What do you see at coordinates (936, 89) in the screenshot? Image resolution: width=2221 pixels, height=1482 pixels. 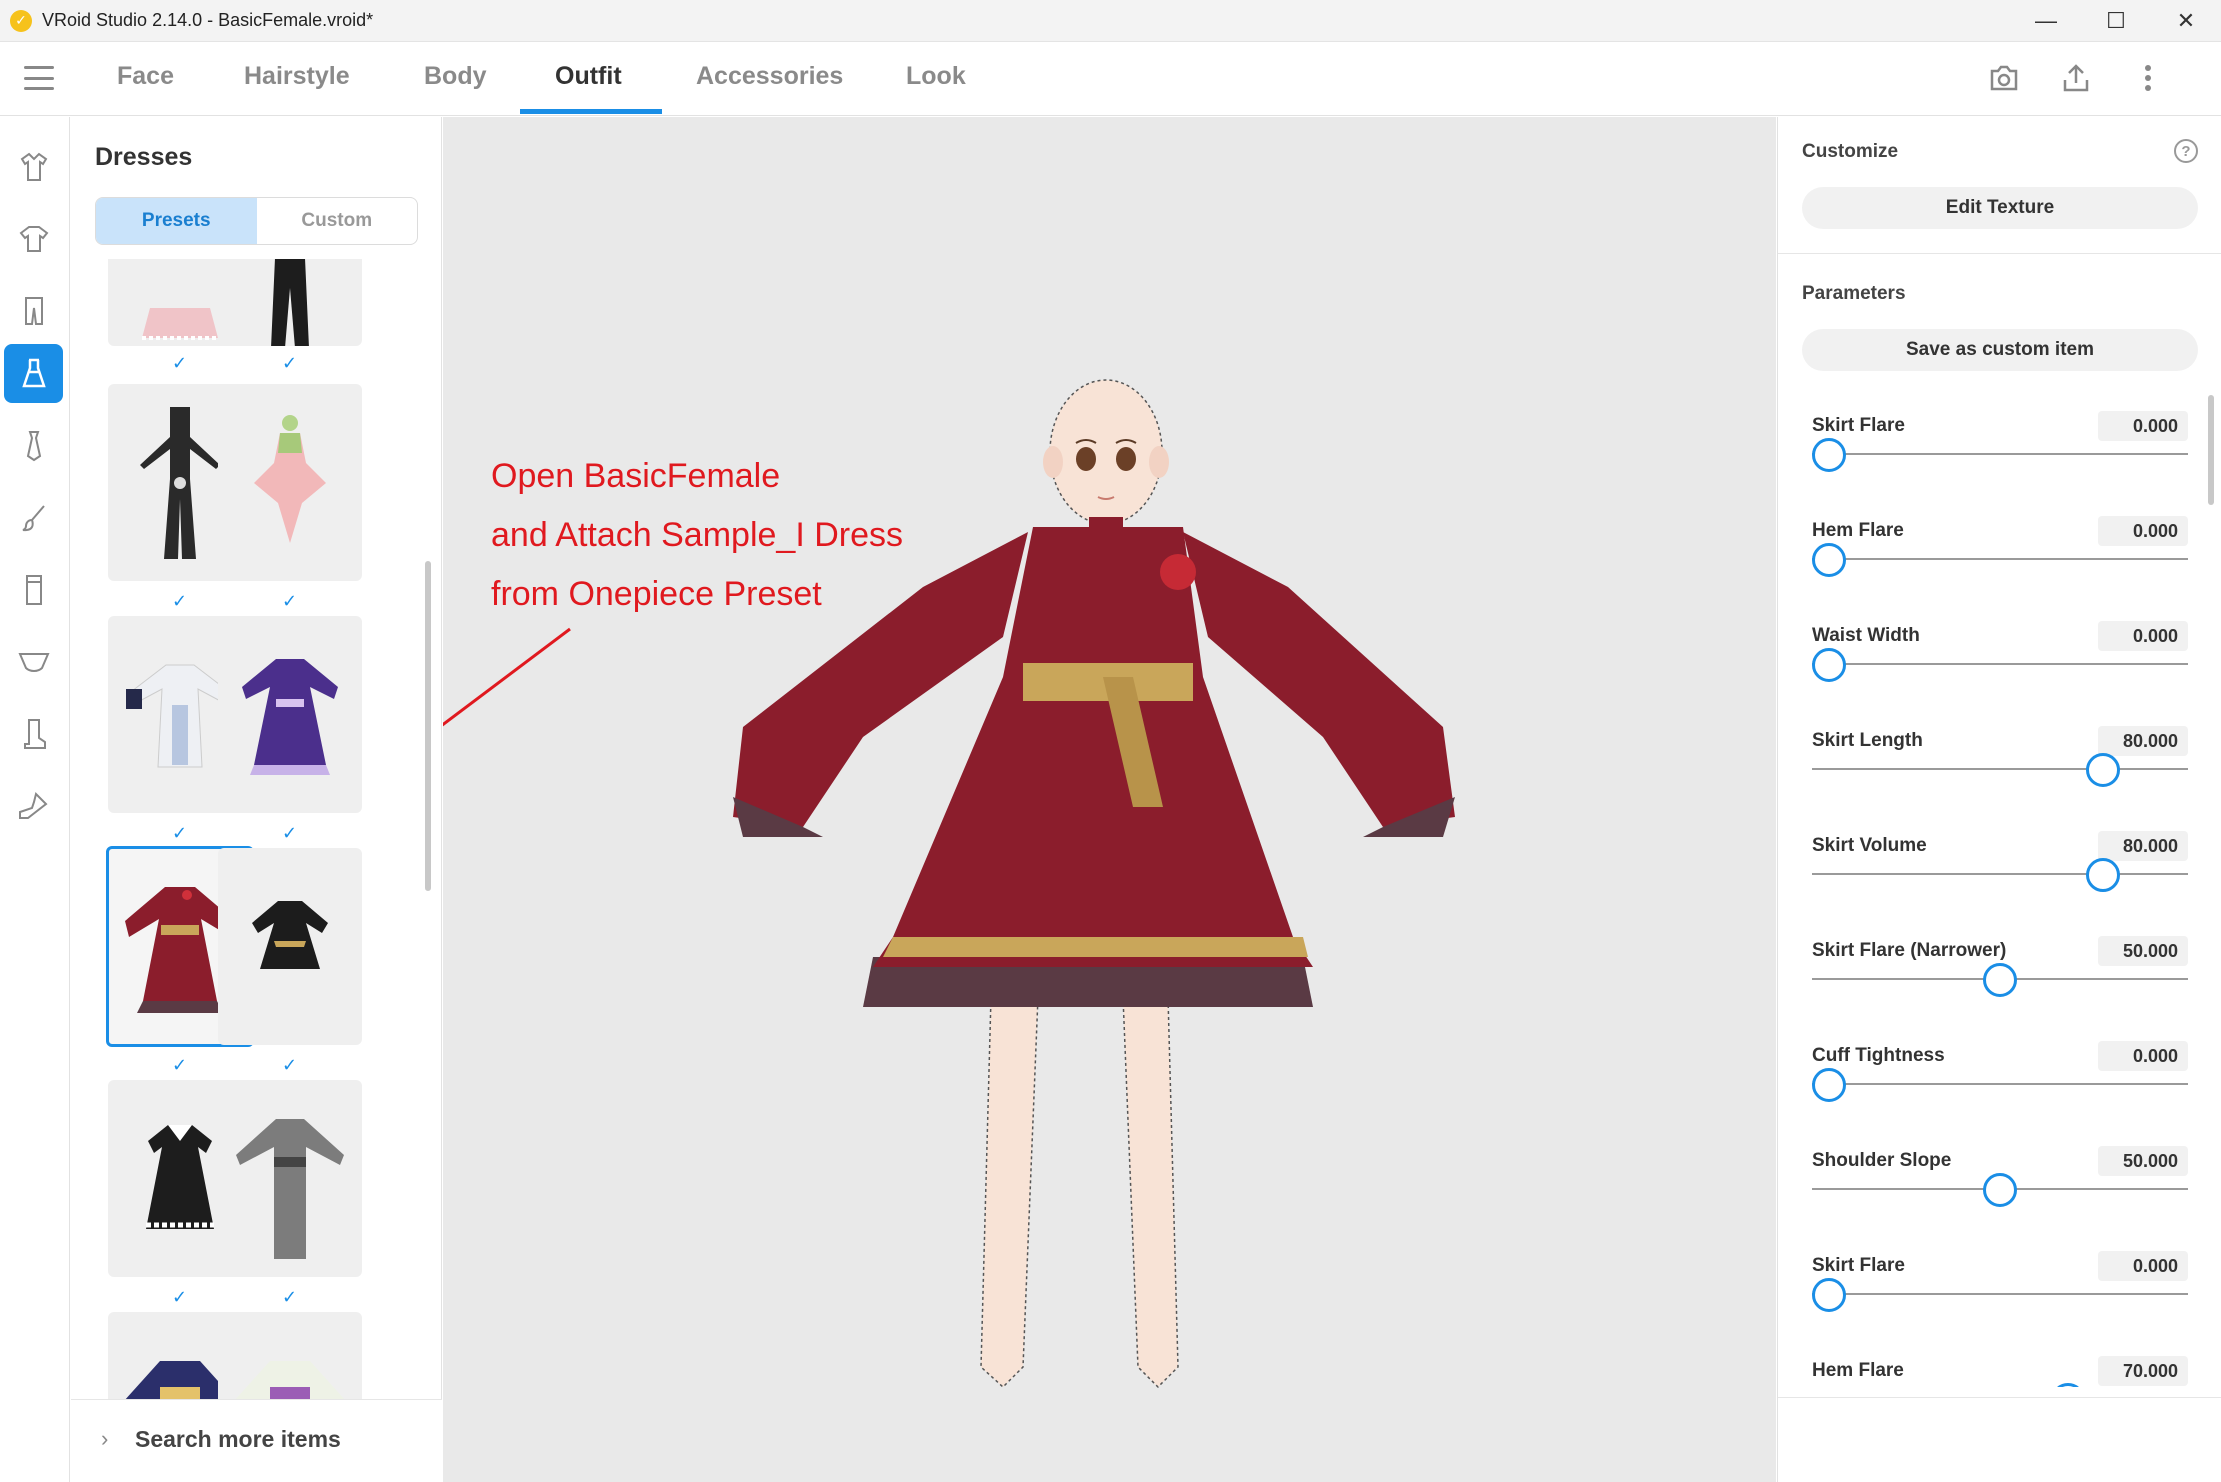 I see `tab-look: Look` at bounding box center [936, 89].